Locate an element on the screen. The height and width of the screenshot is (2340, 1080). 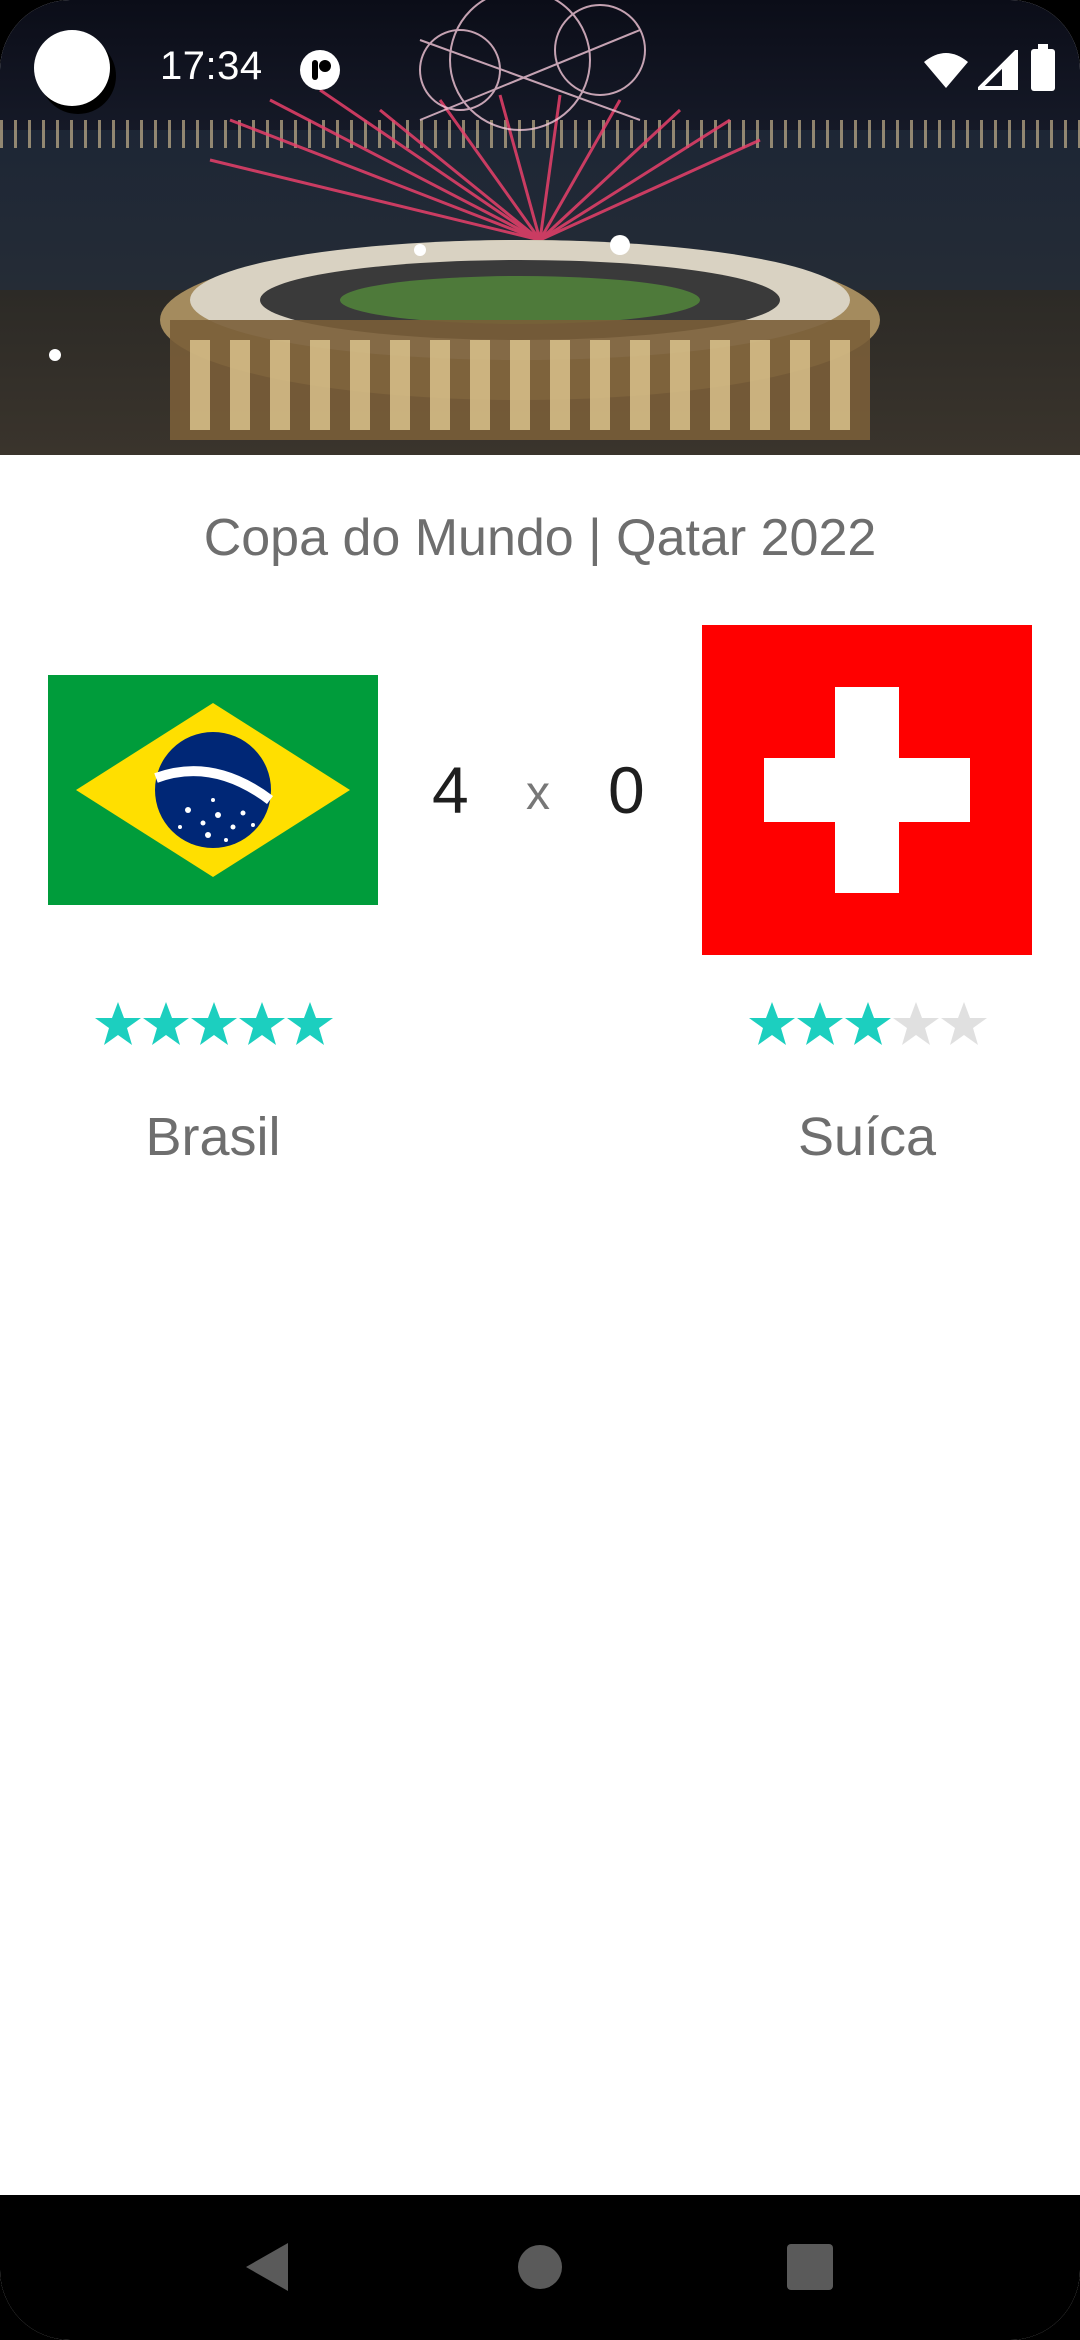
score-separator: x is located at coordinates (538, 793).